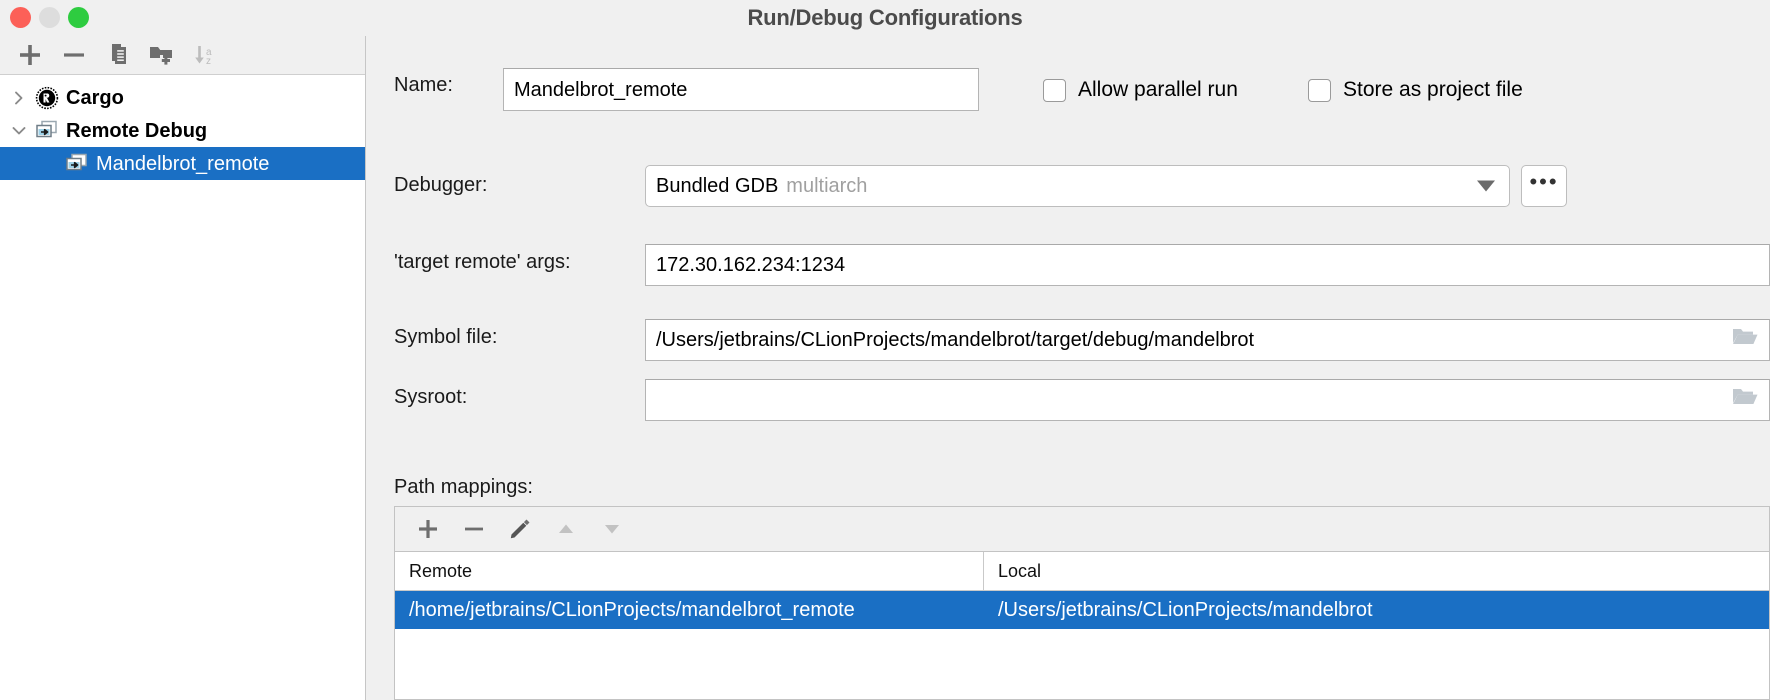 This screenshot has width=1770, height=700. I want to click on title-bar: Run/Debug Configurations, so click(885, 18).